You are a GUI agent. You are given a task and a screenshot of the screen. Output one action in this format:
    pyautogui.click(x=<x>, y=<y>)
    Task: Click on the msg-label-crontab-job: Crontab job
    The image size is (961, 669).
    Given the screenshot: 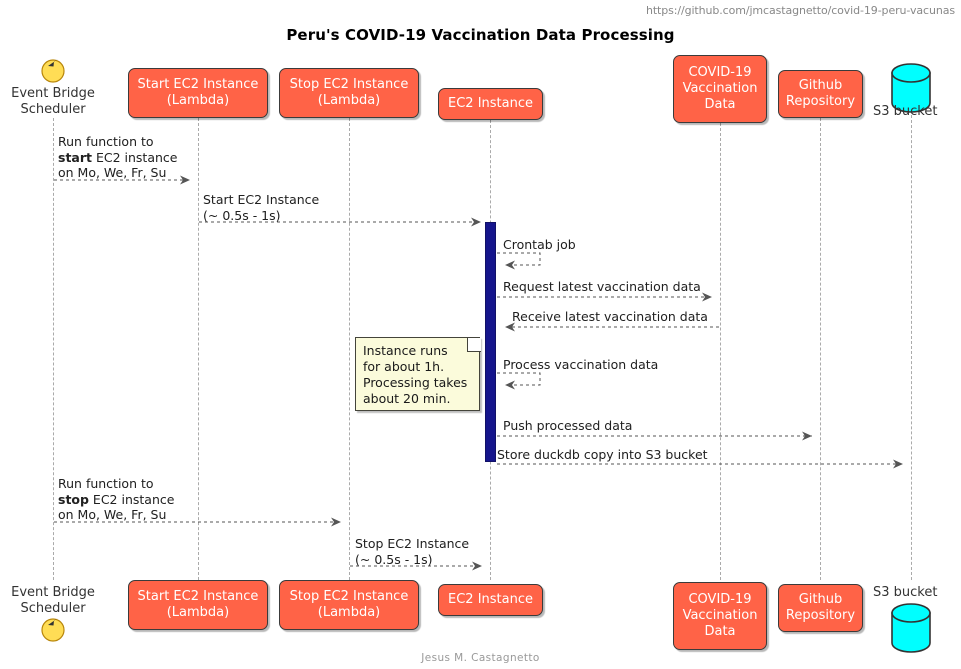 What is the action you would take?
    pyautogui.click(x=539, y=244)
    